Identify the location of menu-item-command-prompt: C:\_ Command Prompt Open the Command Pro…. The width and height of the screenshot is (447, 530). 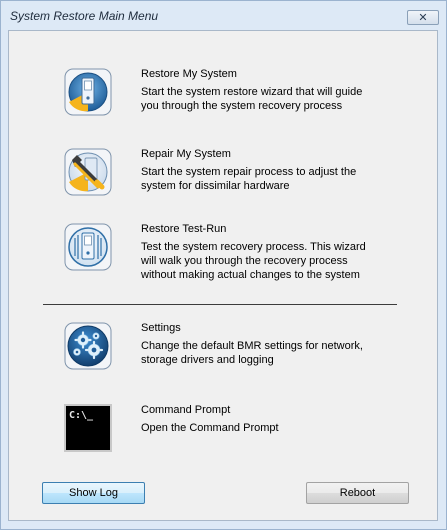
(219, 428).